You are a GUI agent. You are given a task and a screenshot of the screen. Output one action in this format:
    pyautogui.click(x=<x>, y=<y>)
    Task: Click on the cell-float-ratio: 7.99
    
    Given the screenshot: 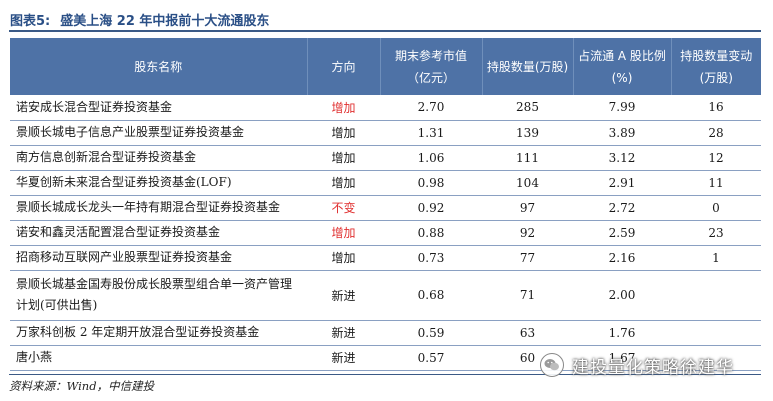 What is the action you would take?
    pyautogui.click(x=622, y=108)
    